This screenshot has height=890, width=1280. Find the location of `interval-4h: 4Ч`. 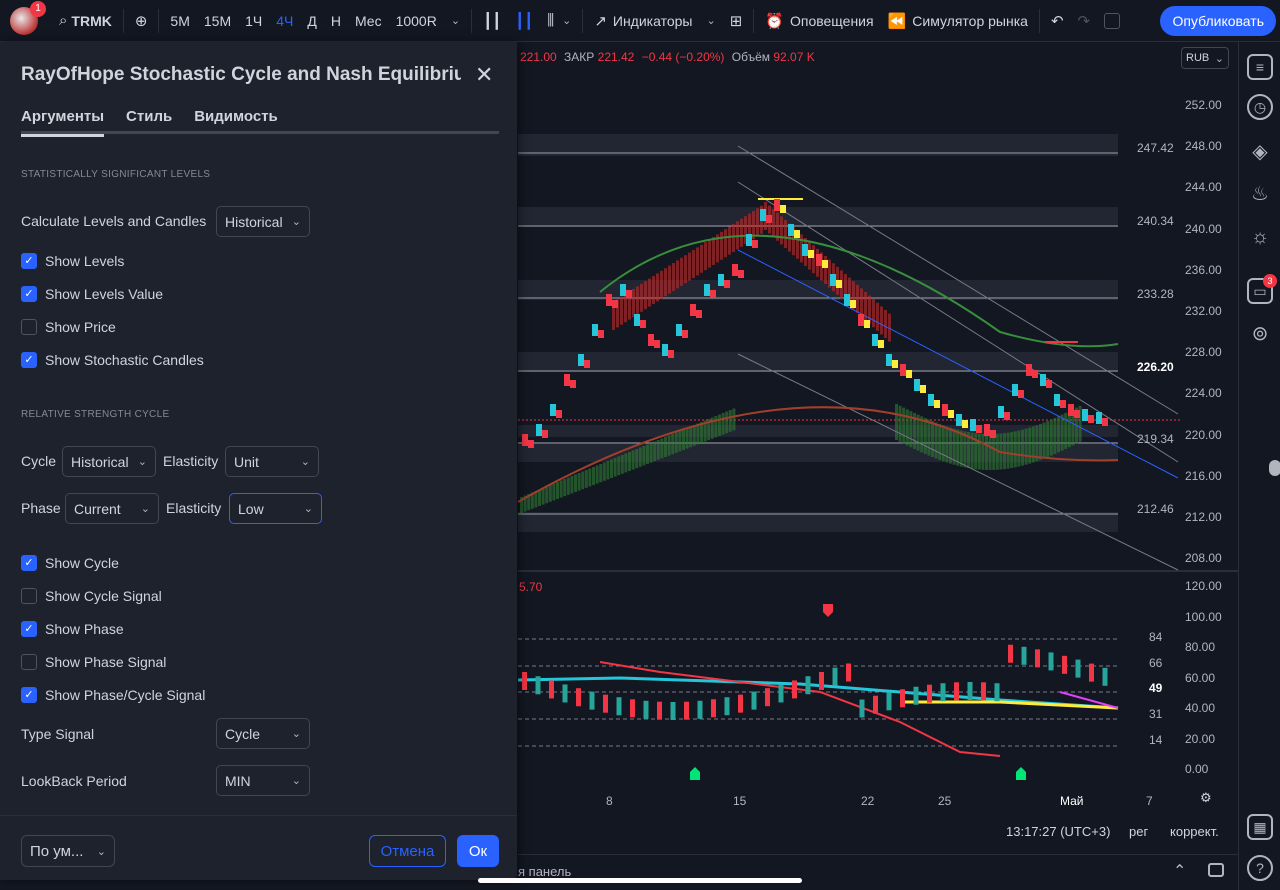

interval-4h: 4Ч is located at coordinates (284, 21).